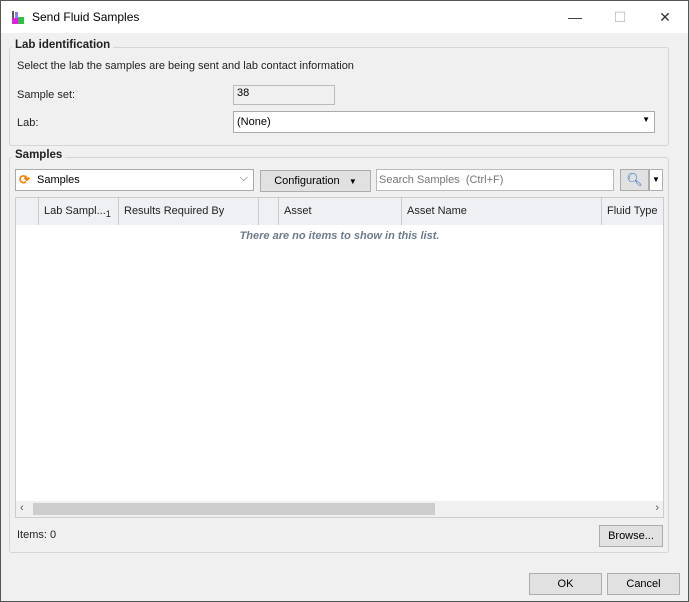 The image size is (689, 602). I want to click on scroll-right-icon: ›, so click(657, 508).